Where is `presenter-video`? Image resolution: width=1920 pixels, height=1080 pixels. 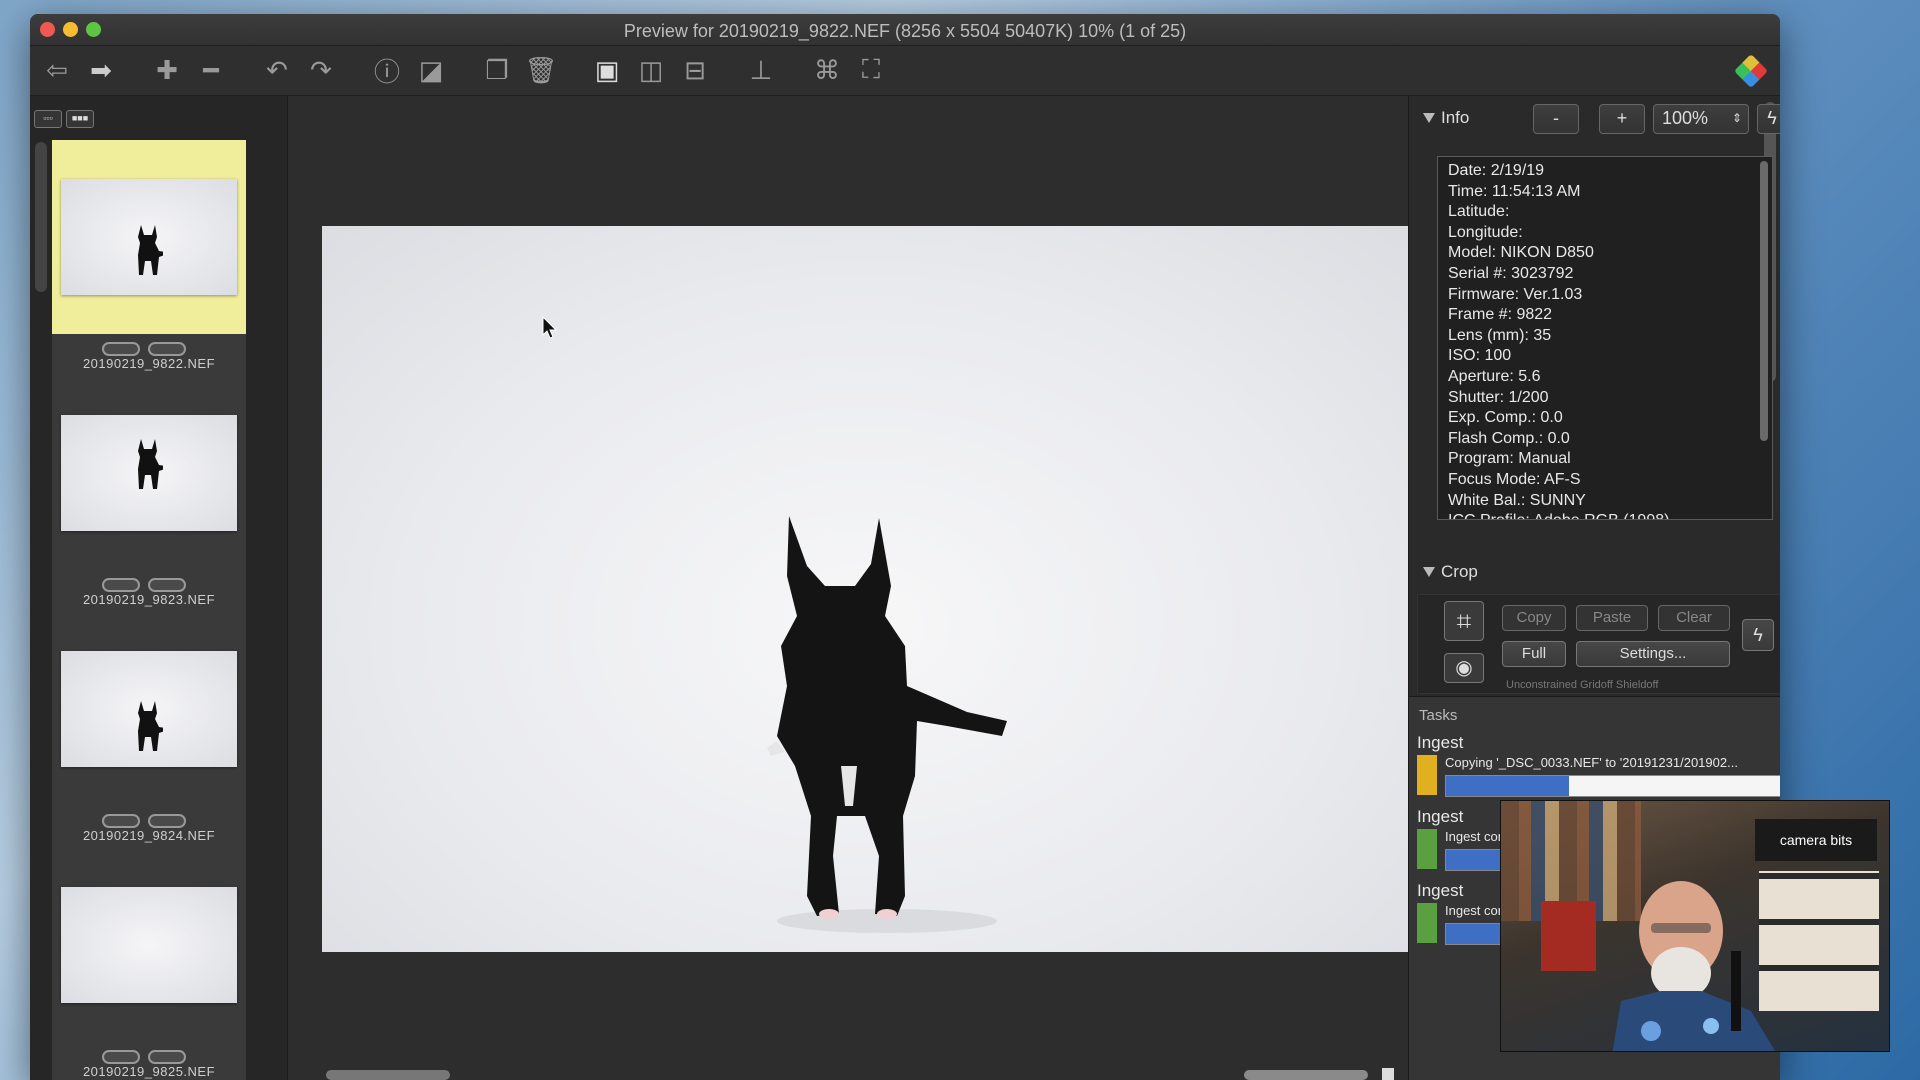 presenter-video is located at coordinates (1693, 966).